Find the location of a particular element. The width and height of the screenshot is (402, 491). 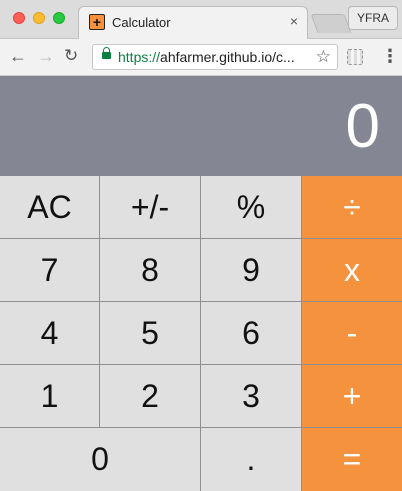

digit-9-button: 9 is located at coordinates (251, 270).